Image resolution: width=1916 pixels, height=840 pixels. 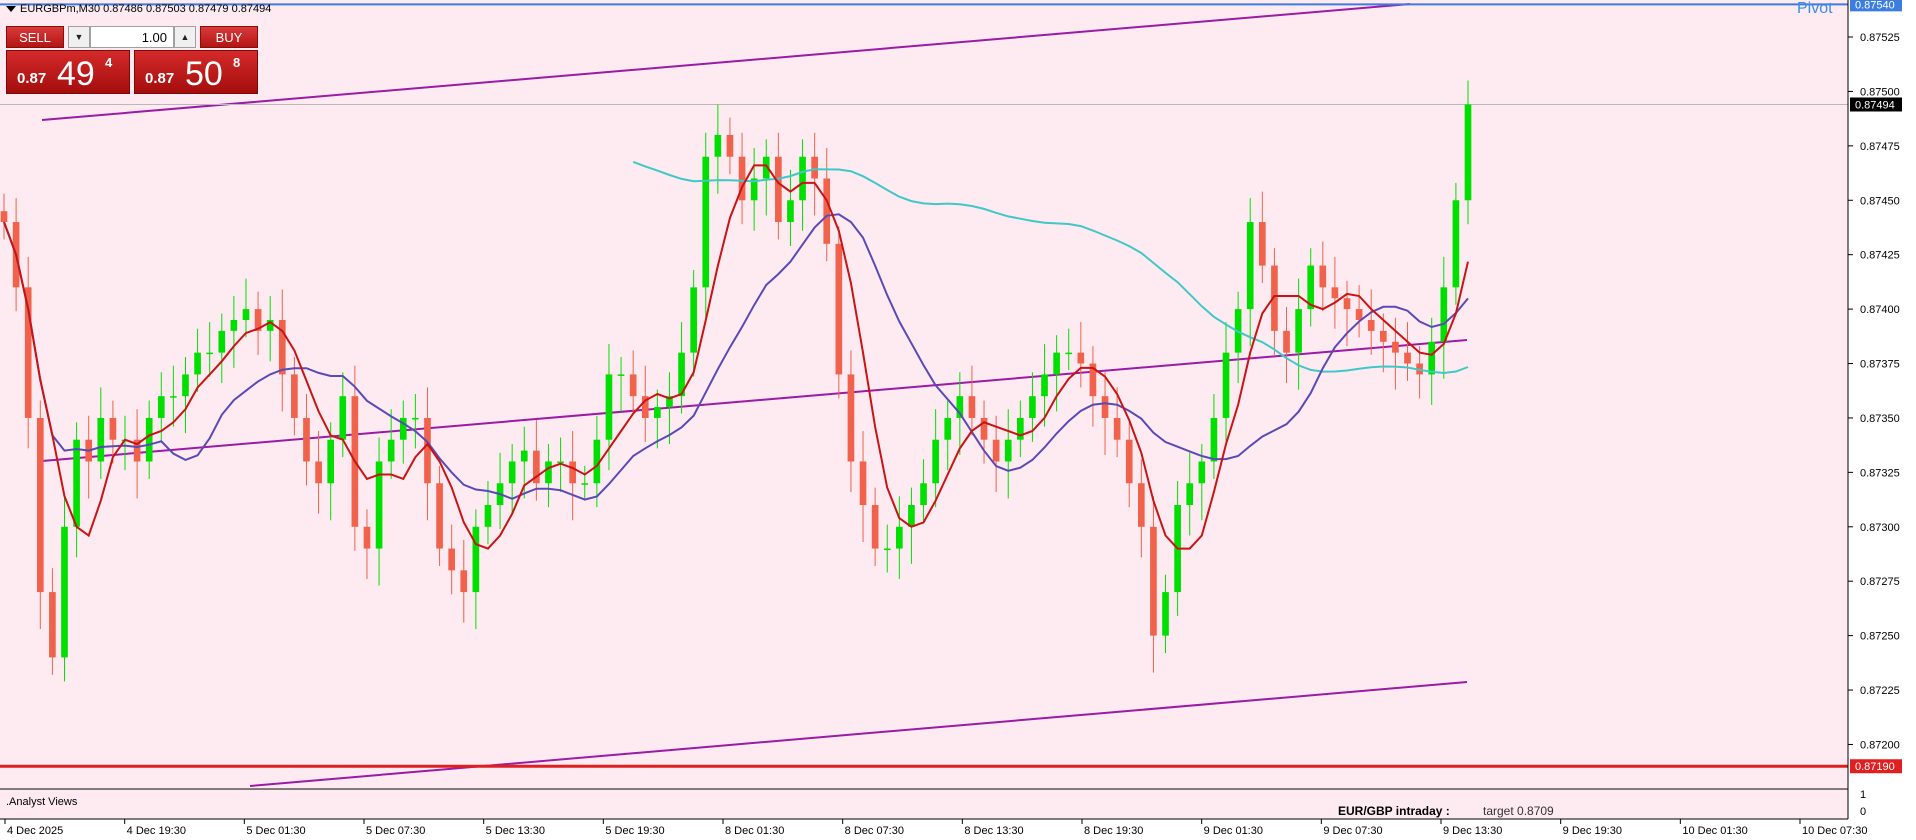 I want to click on sell-quote-big: 49, so click(x=76, y=74).